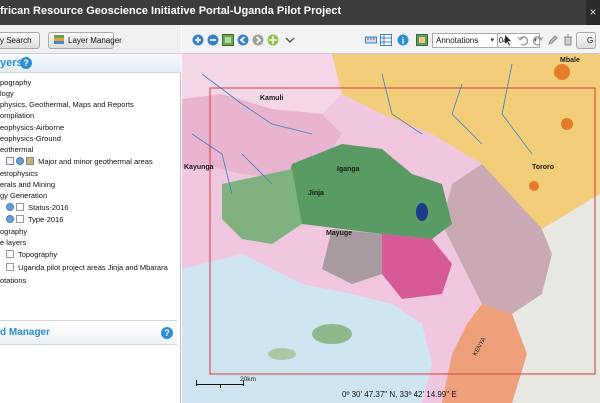 The width and height of the screenshot is (600, 403). What do you see at coordinates (25, 332) in the screenshot?
I see `legend-manager-title: d Manager` at bounding box center [25, 332].